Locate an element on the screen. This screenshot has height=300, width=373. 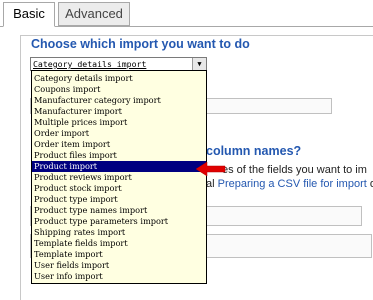
import-type-select: Category details import ▼ is located at coordinates (118, 64).